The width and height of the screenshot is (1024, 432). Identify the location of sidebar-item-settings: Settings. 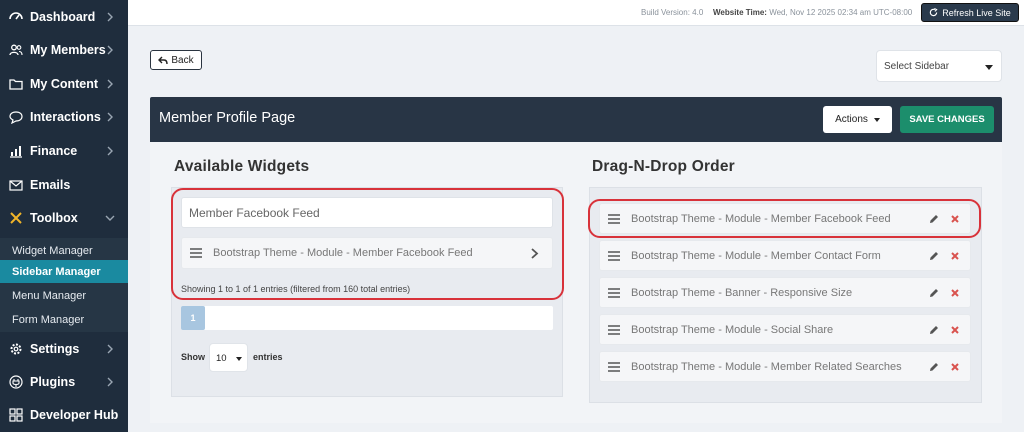
(64, 349).